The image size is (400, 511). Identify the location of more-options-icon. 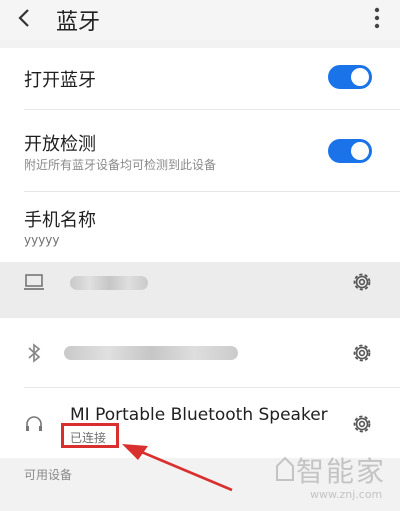
(377, 18).